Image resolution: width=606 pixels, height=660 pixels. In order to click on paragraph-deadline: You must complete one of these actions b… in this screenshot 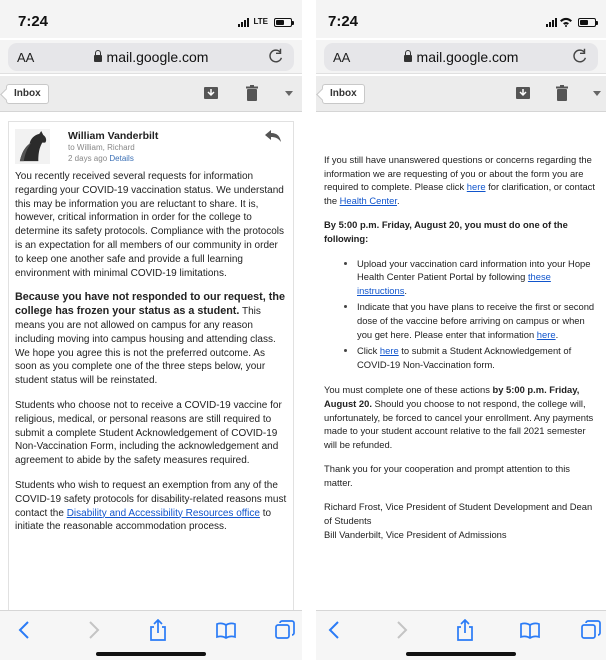, I will do `click(461, 417)`.